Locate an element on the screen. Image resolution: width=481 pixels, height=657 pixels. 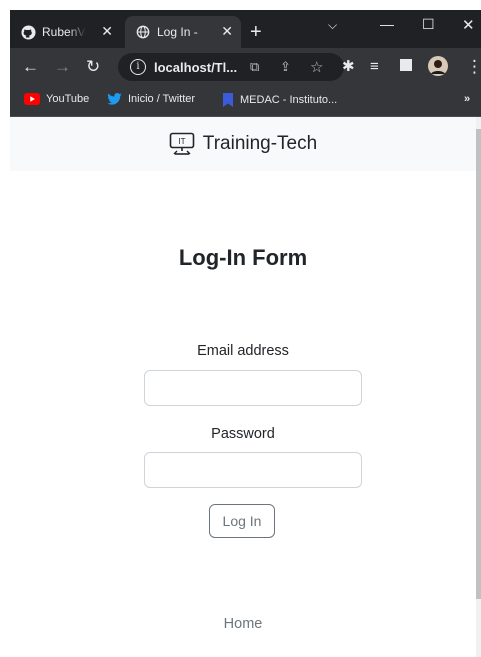
new-tab-button: + is located at coordinates (256, 32).